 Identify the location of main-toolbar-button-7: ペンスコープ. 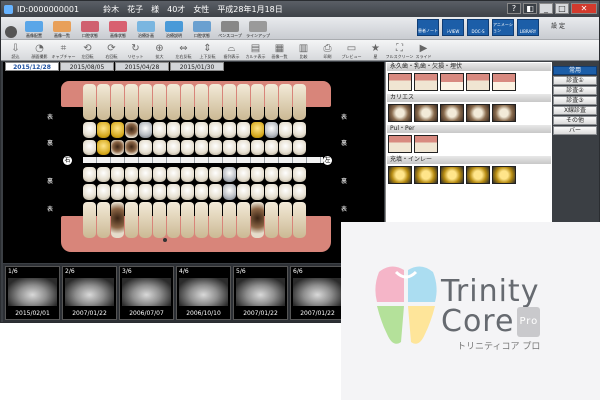
(230, 29).